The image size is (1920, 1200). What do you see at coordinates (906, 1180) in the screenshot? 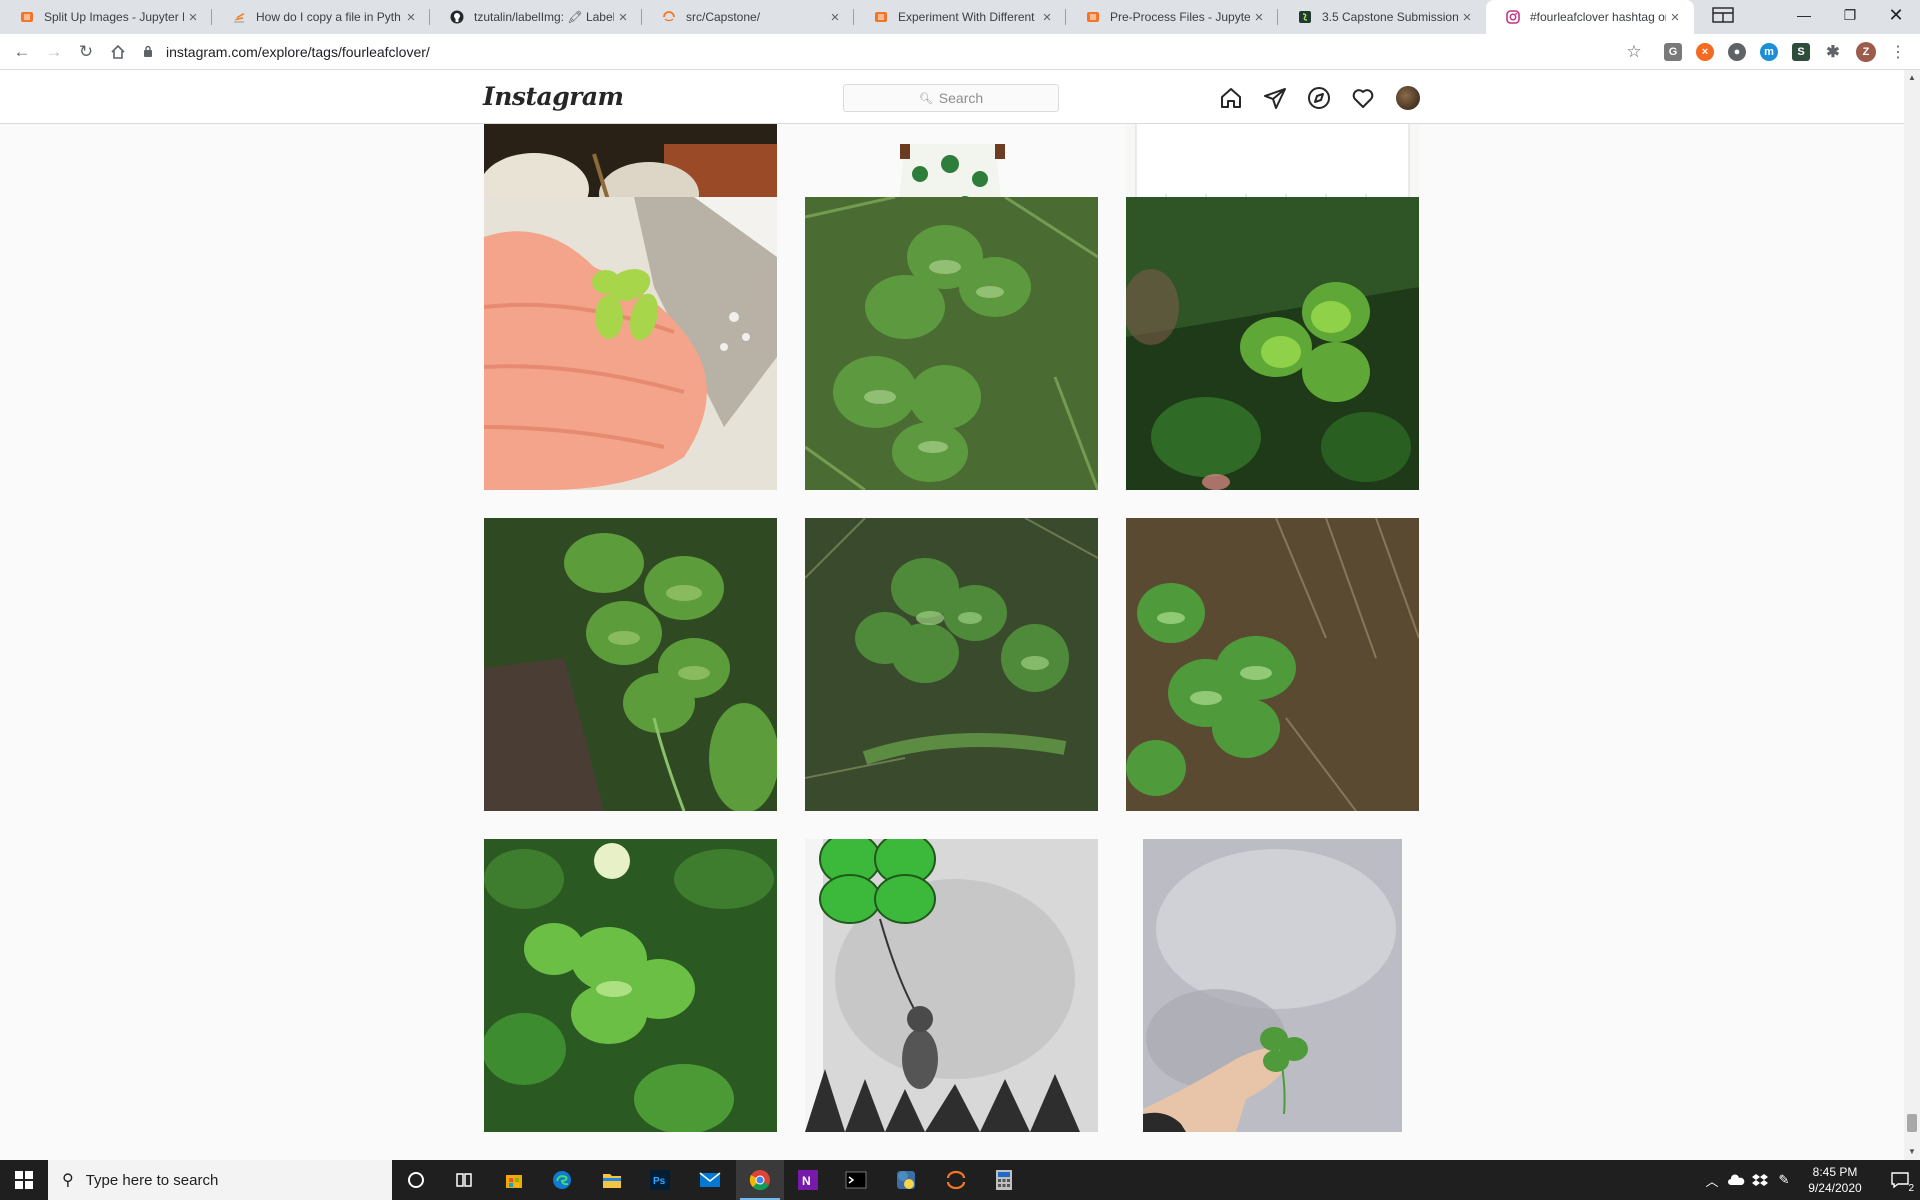
I see `python-icon` at bounding box center [906, 1180].